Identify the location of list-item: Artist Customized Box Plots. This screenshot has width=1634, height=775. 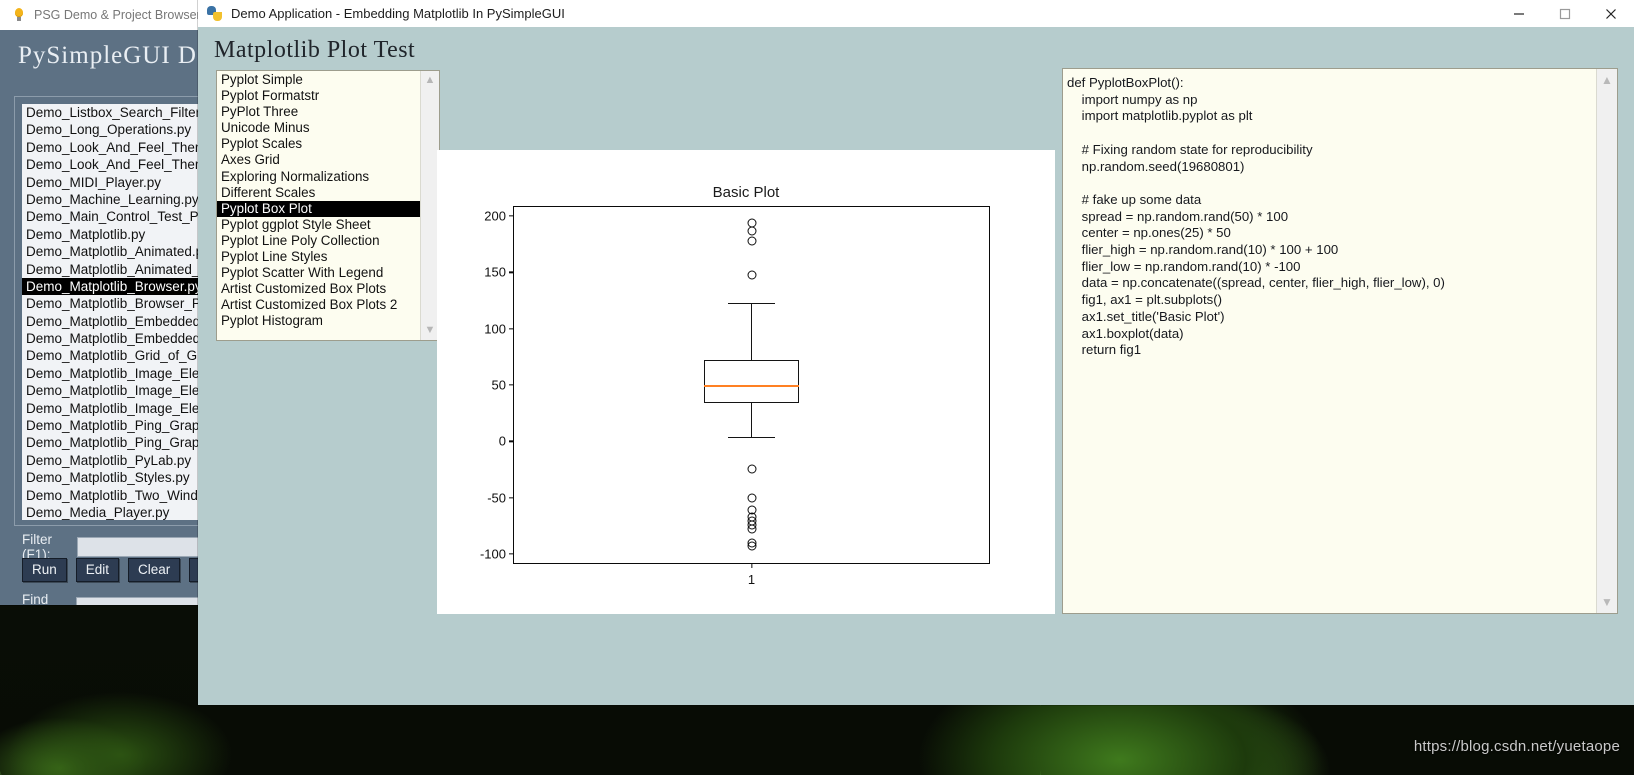
(318, 289).